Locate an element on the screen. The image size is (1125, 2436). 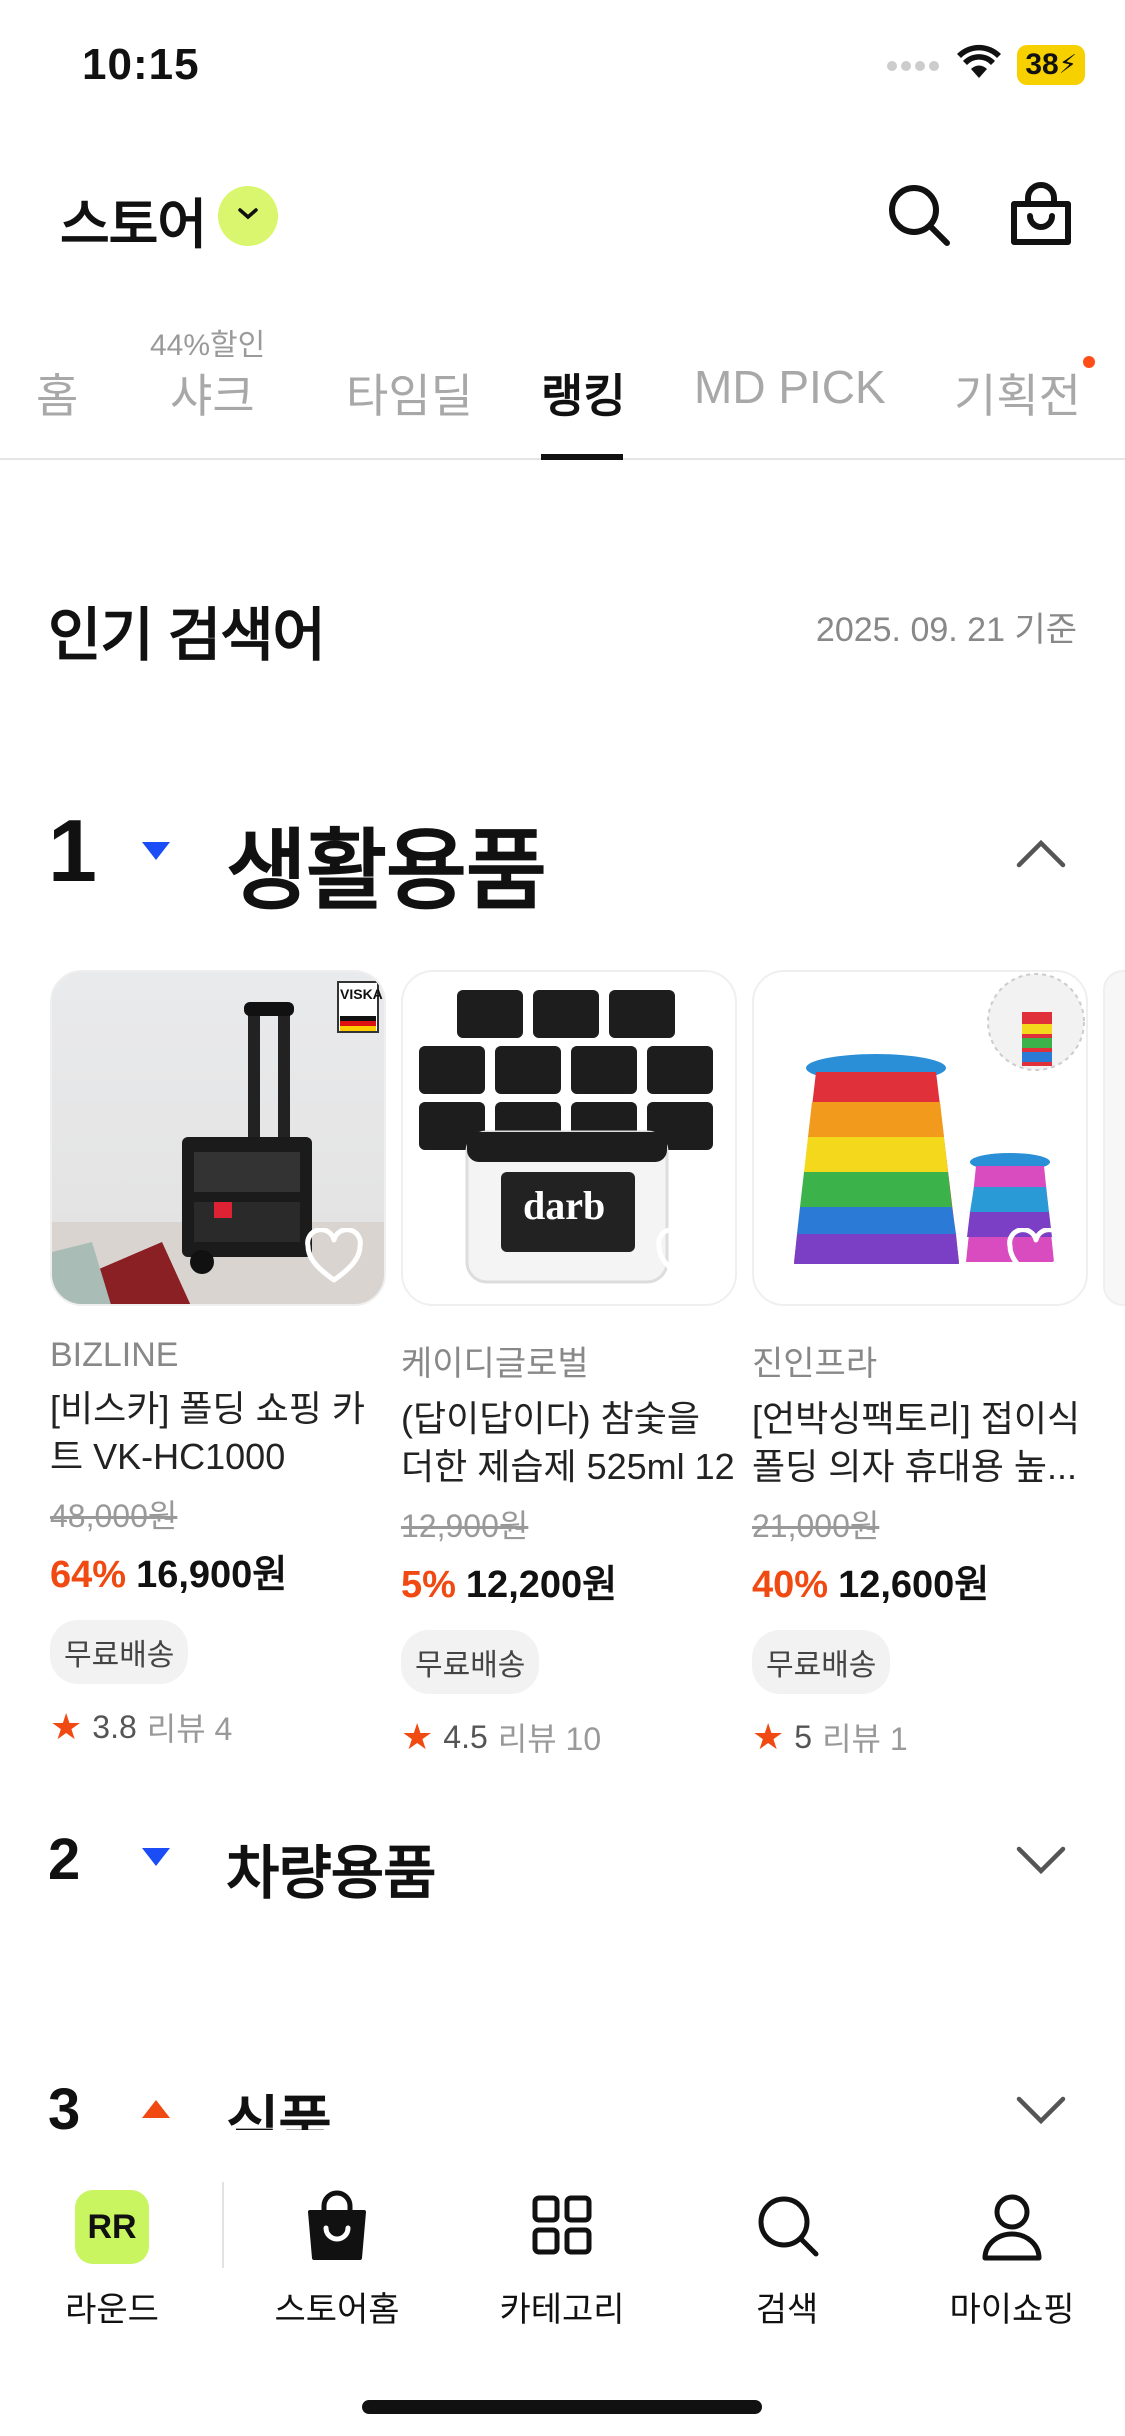
tab-active-indicator is located at coordinates (582, 457).